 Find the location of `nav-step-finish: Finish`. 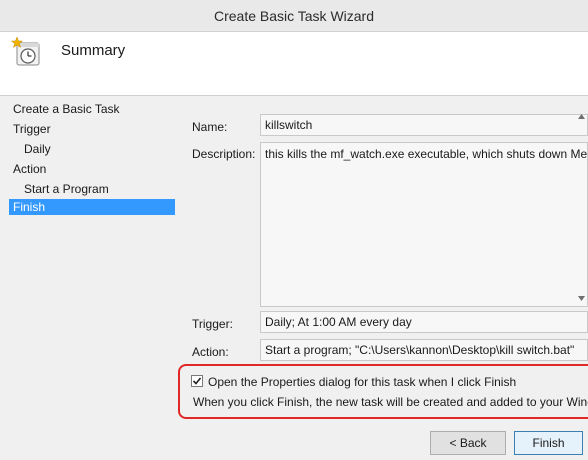

nav-step-finish: Finish is located at coordinates (92, 207).